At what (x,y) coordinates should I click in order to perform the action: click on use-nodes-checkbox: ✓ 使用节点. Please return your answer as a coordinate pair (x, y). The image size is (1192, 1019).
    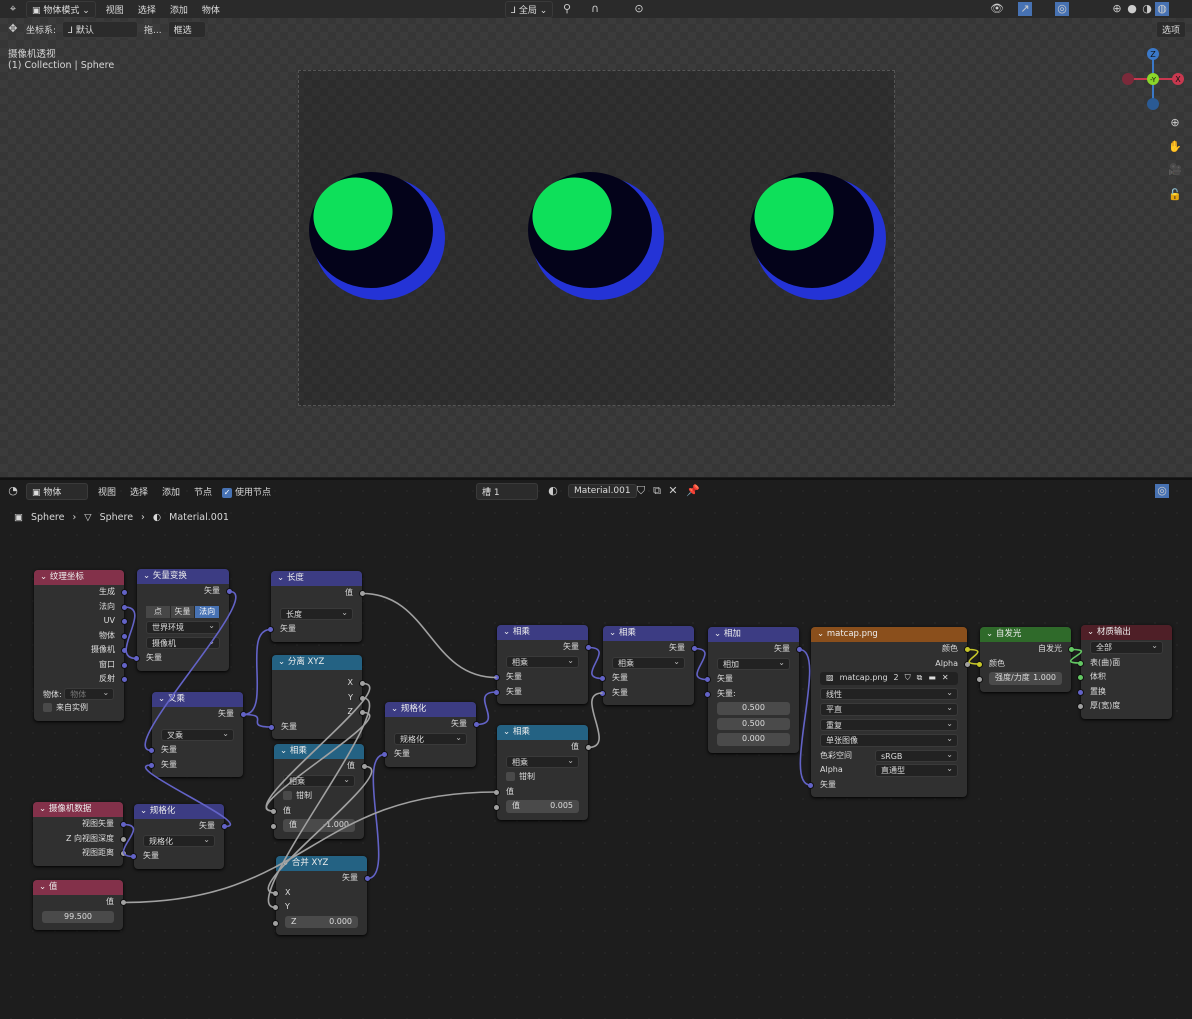
    Looking at the image, I should click on (246, 491).